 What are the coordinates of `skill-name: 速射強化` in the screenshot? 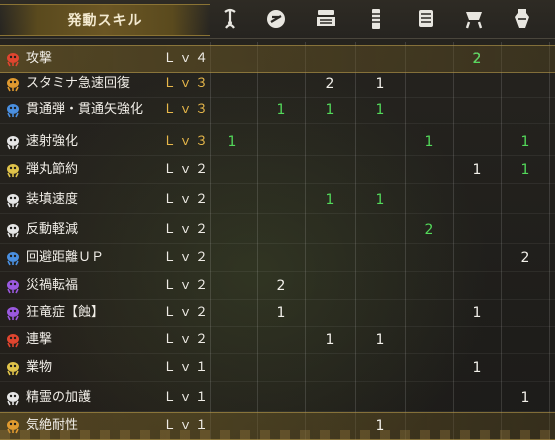 It's located at (52, 141).